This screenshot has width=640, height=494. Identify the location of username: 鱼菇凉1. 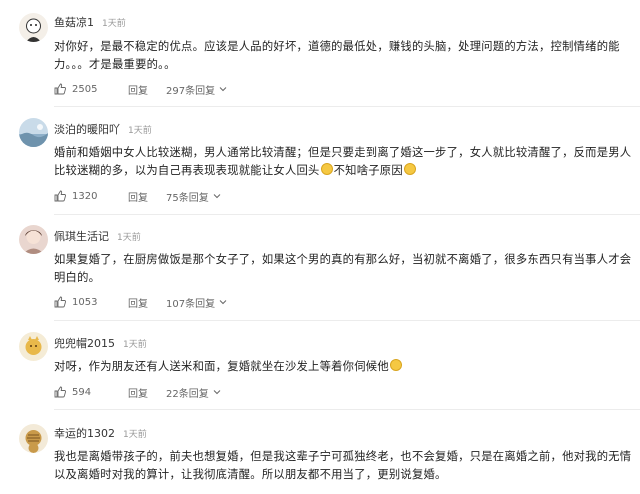
(74, 22).